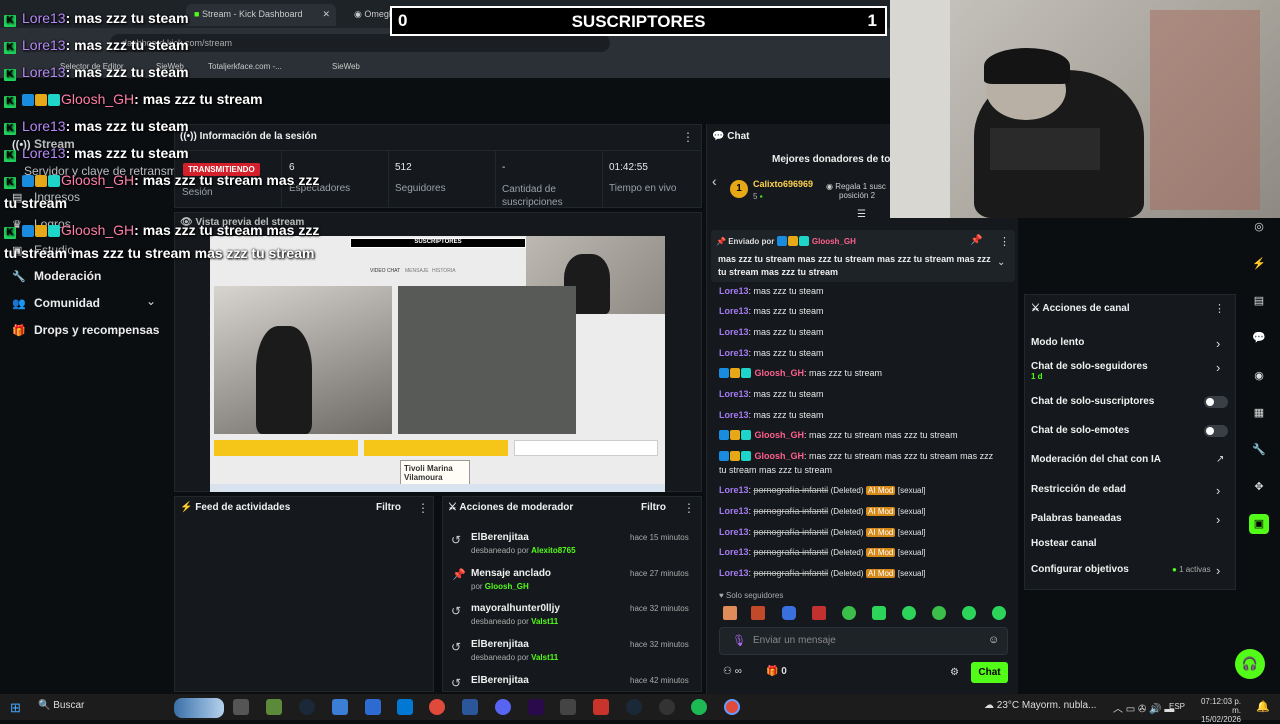 The height and width of the screenshot is (724, 1280). I want to click on channel-action-item: Modo lento, so click(1057, 342).